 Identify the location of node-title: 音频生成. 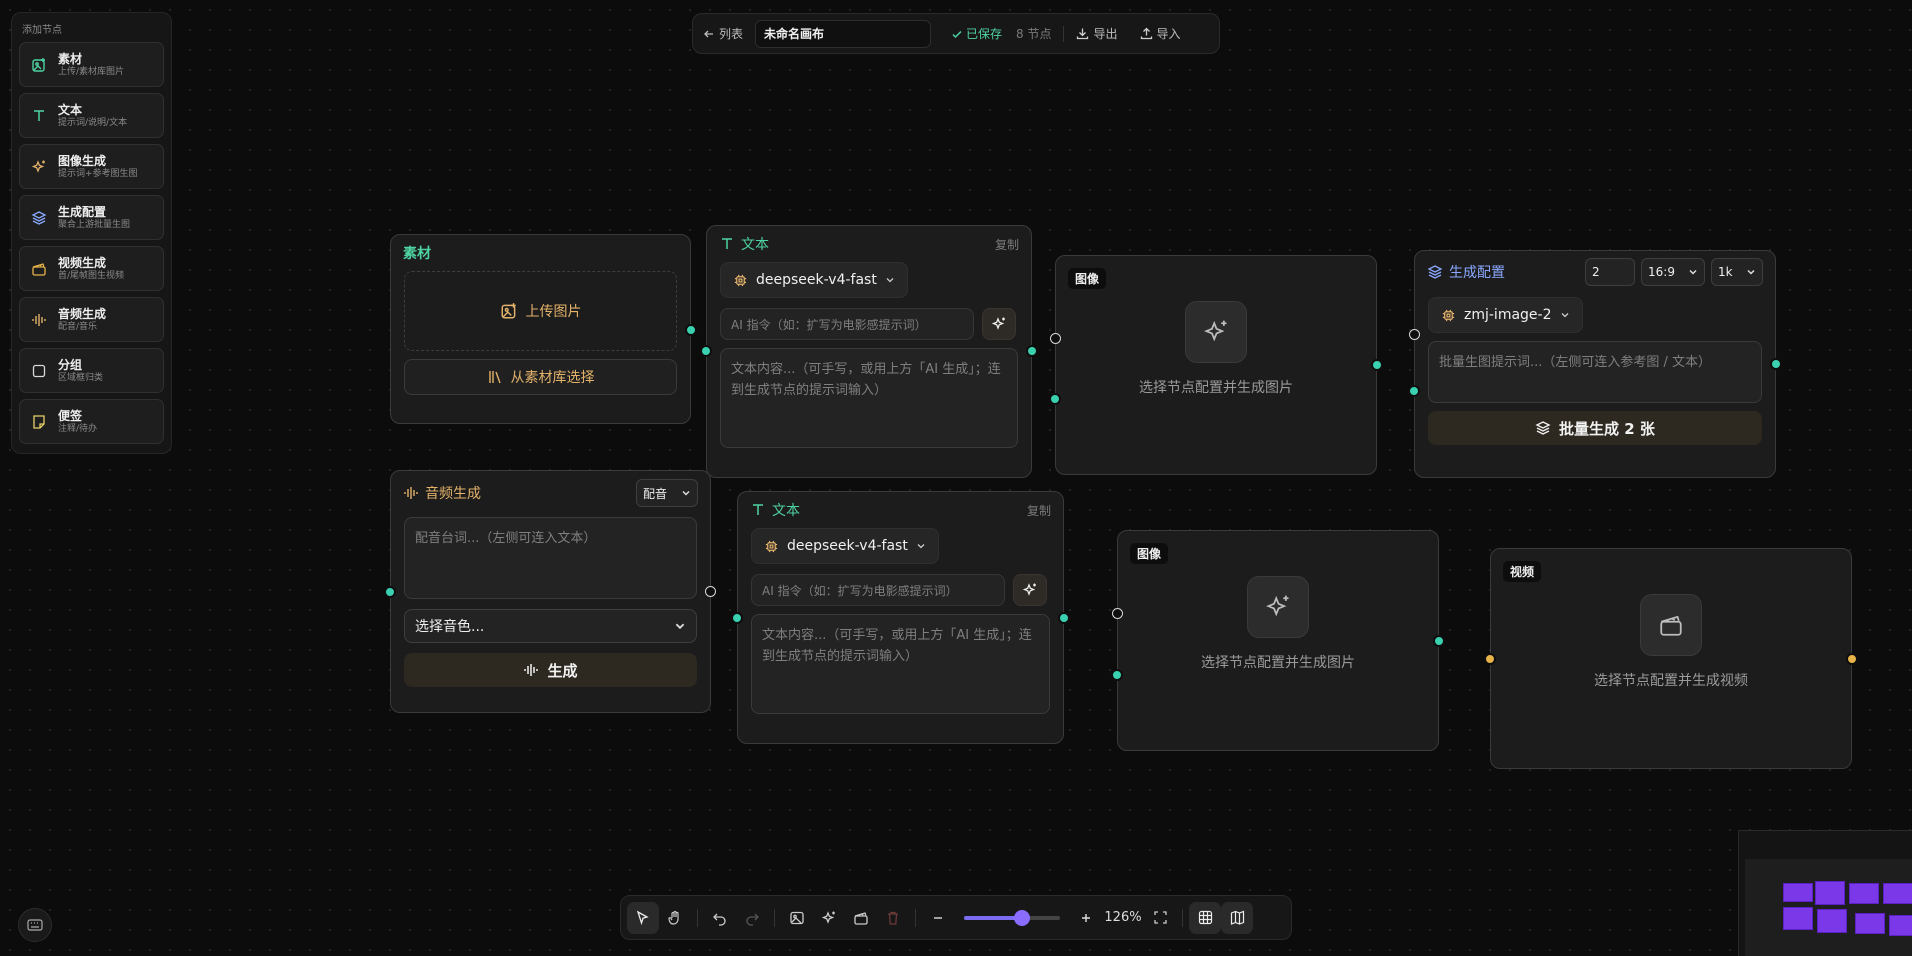
(453, 494).